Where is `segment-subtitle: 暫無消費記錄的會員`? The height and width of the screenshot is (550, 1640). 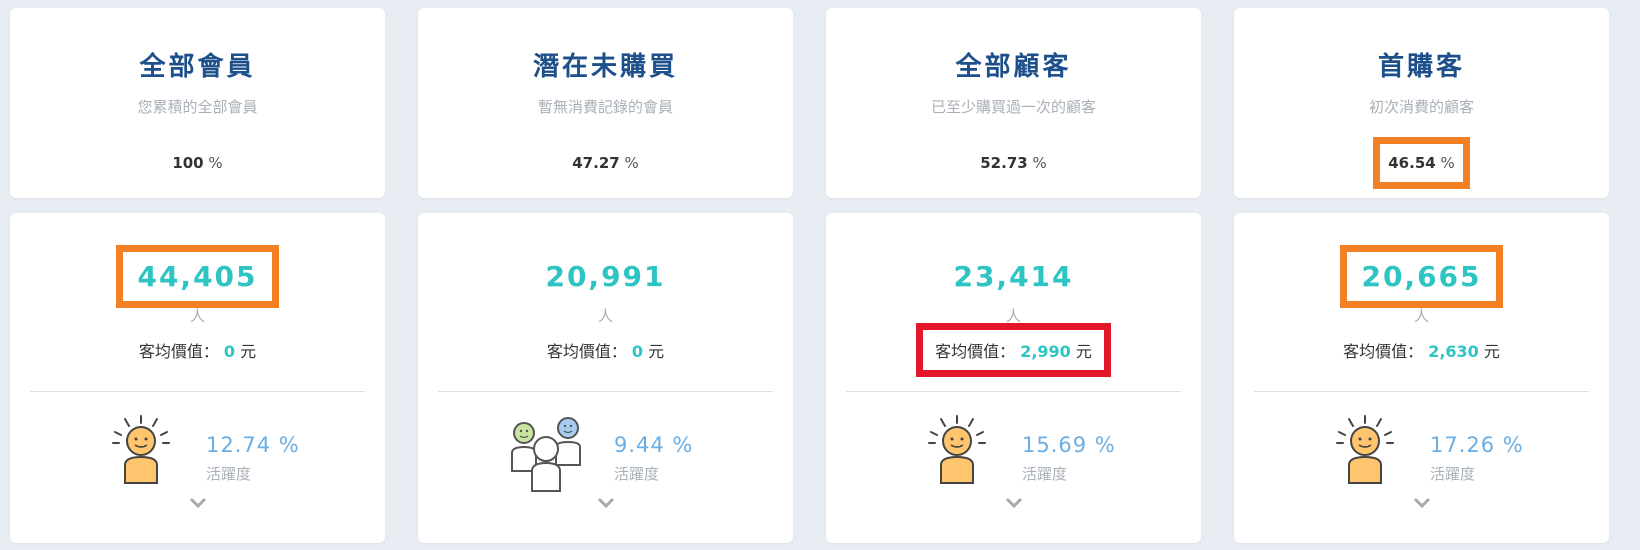
segment-subtitle: 暫無消費記錄的會員 is located at coordinates (605, 107).